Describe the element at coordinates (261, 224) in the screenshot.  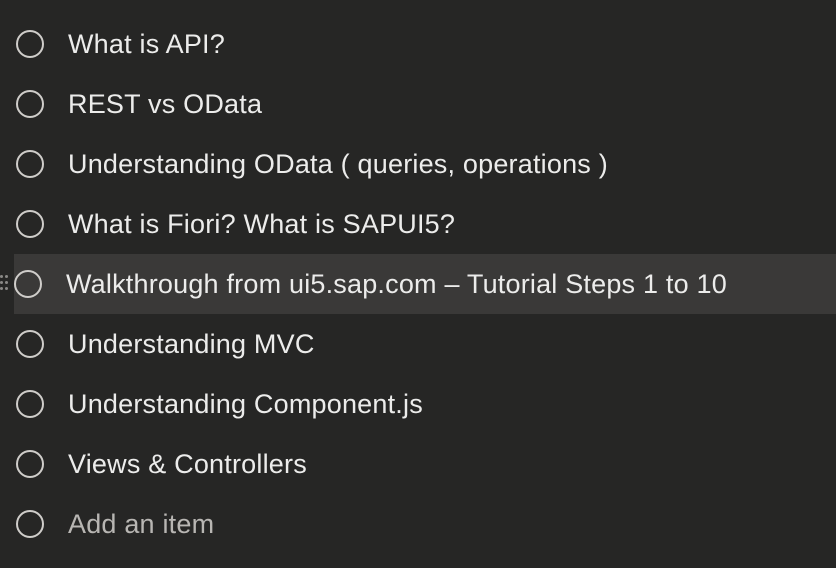
I see `task-title: What is Fiori? What is SAPUI5?` at that location.